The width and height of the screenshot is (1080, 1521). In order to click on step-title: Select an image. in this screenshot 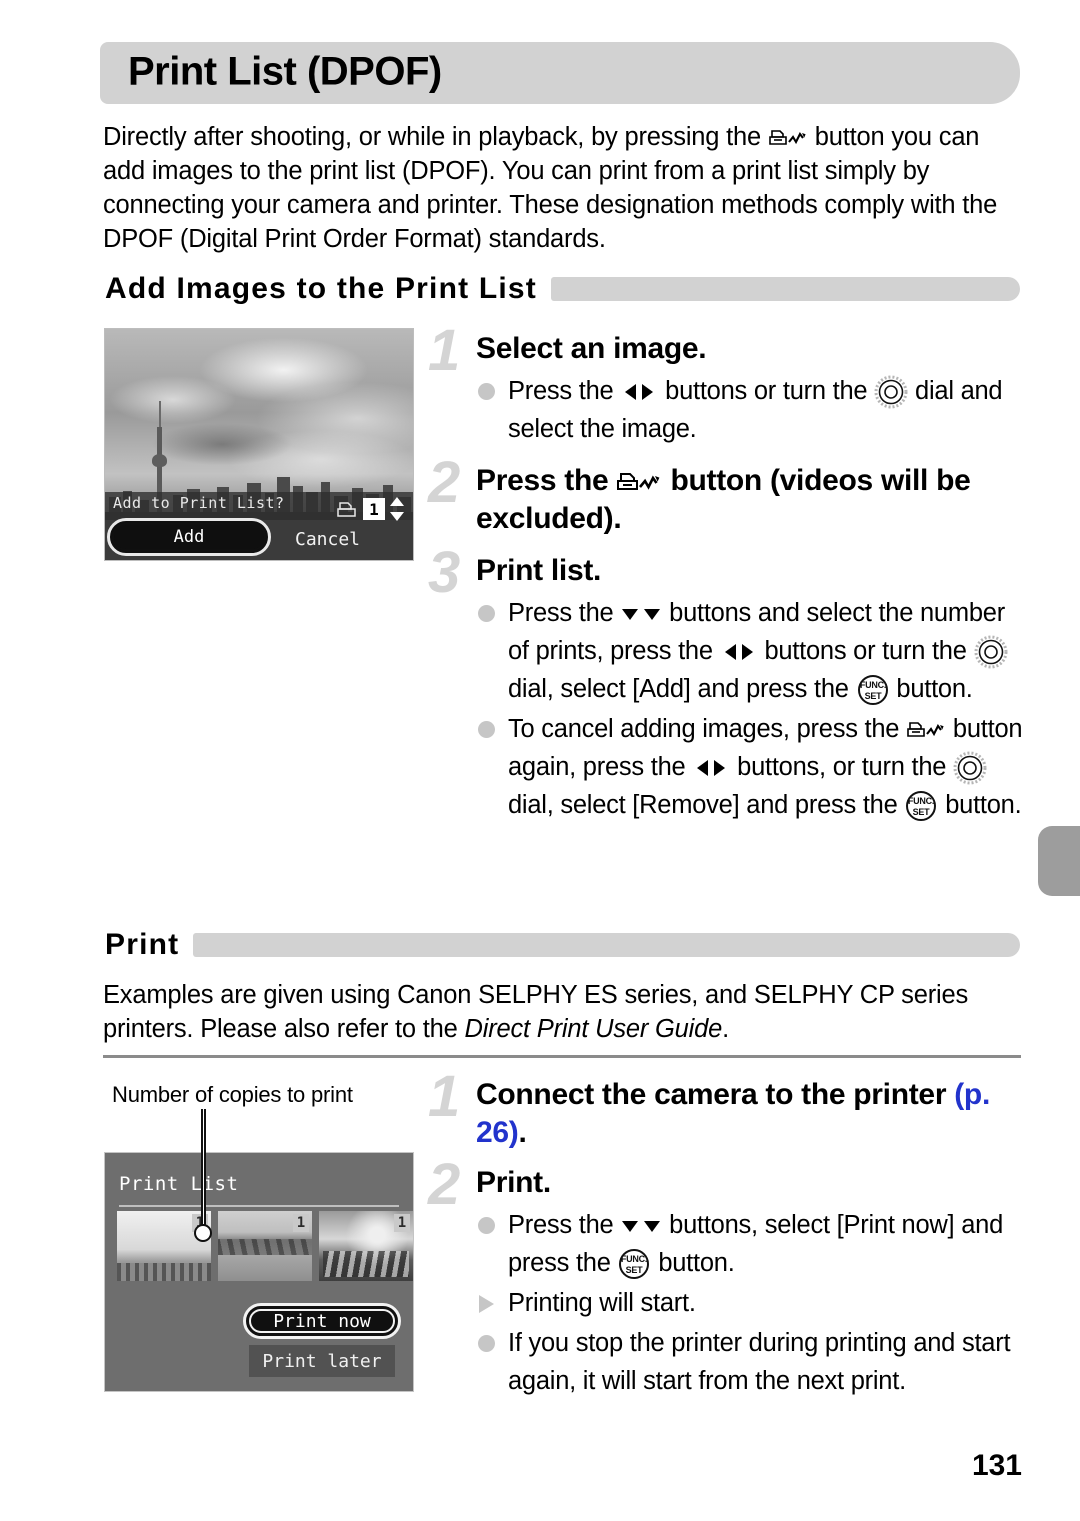, I will do `click(591, 348)`.